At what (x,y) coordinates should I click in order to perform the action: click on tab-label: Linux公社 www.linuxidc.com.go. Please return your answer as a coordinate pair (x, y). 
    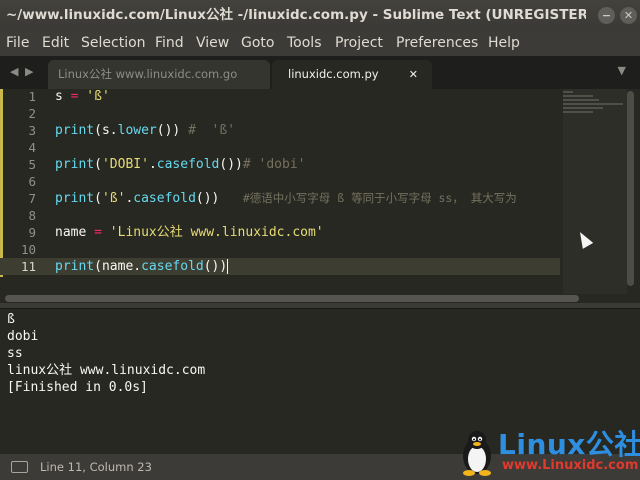
    Looking at the image, I should click on (148, 74).